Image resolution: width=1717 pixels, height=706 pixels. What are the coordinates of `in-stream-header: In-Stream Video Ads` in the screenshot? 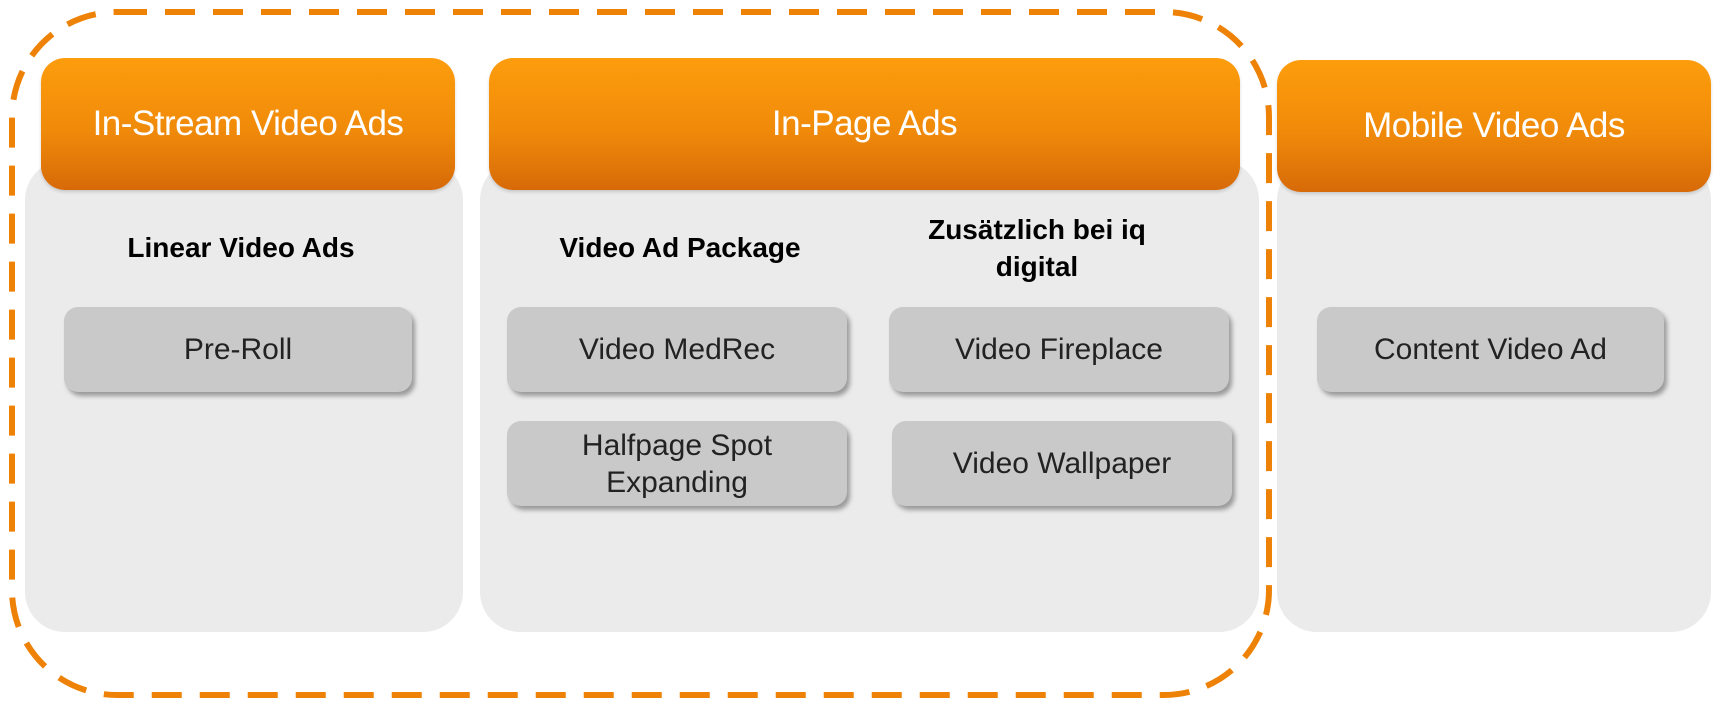 It's located at (248, 124).